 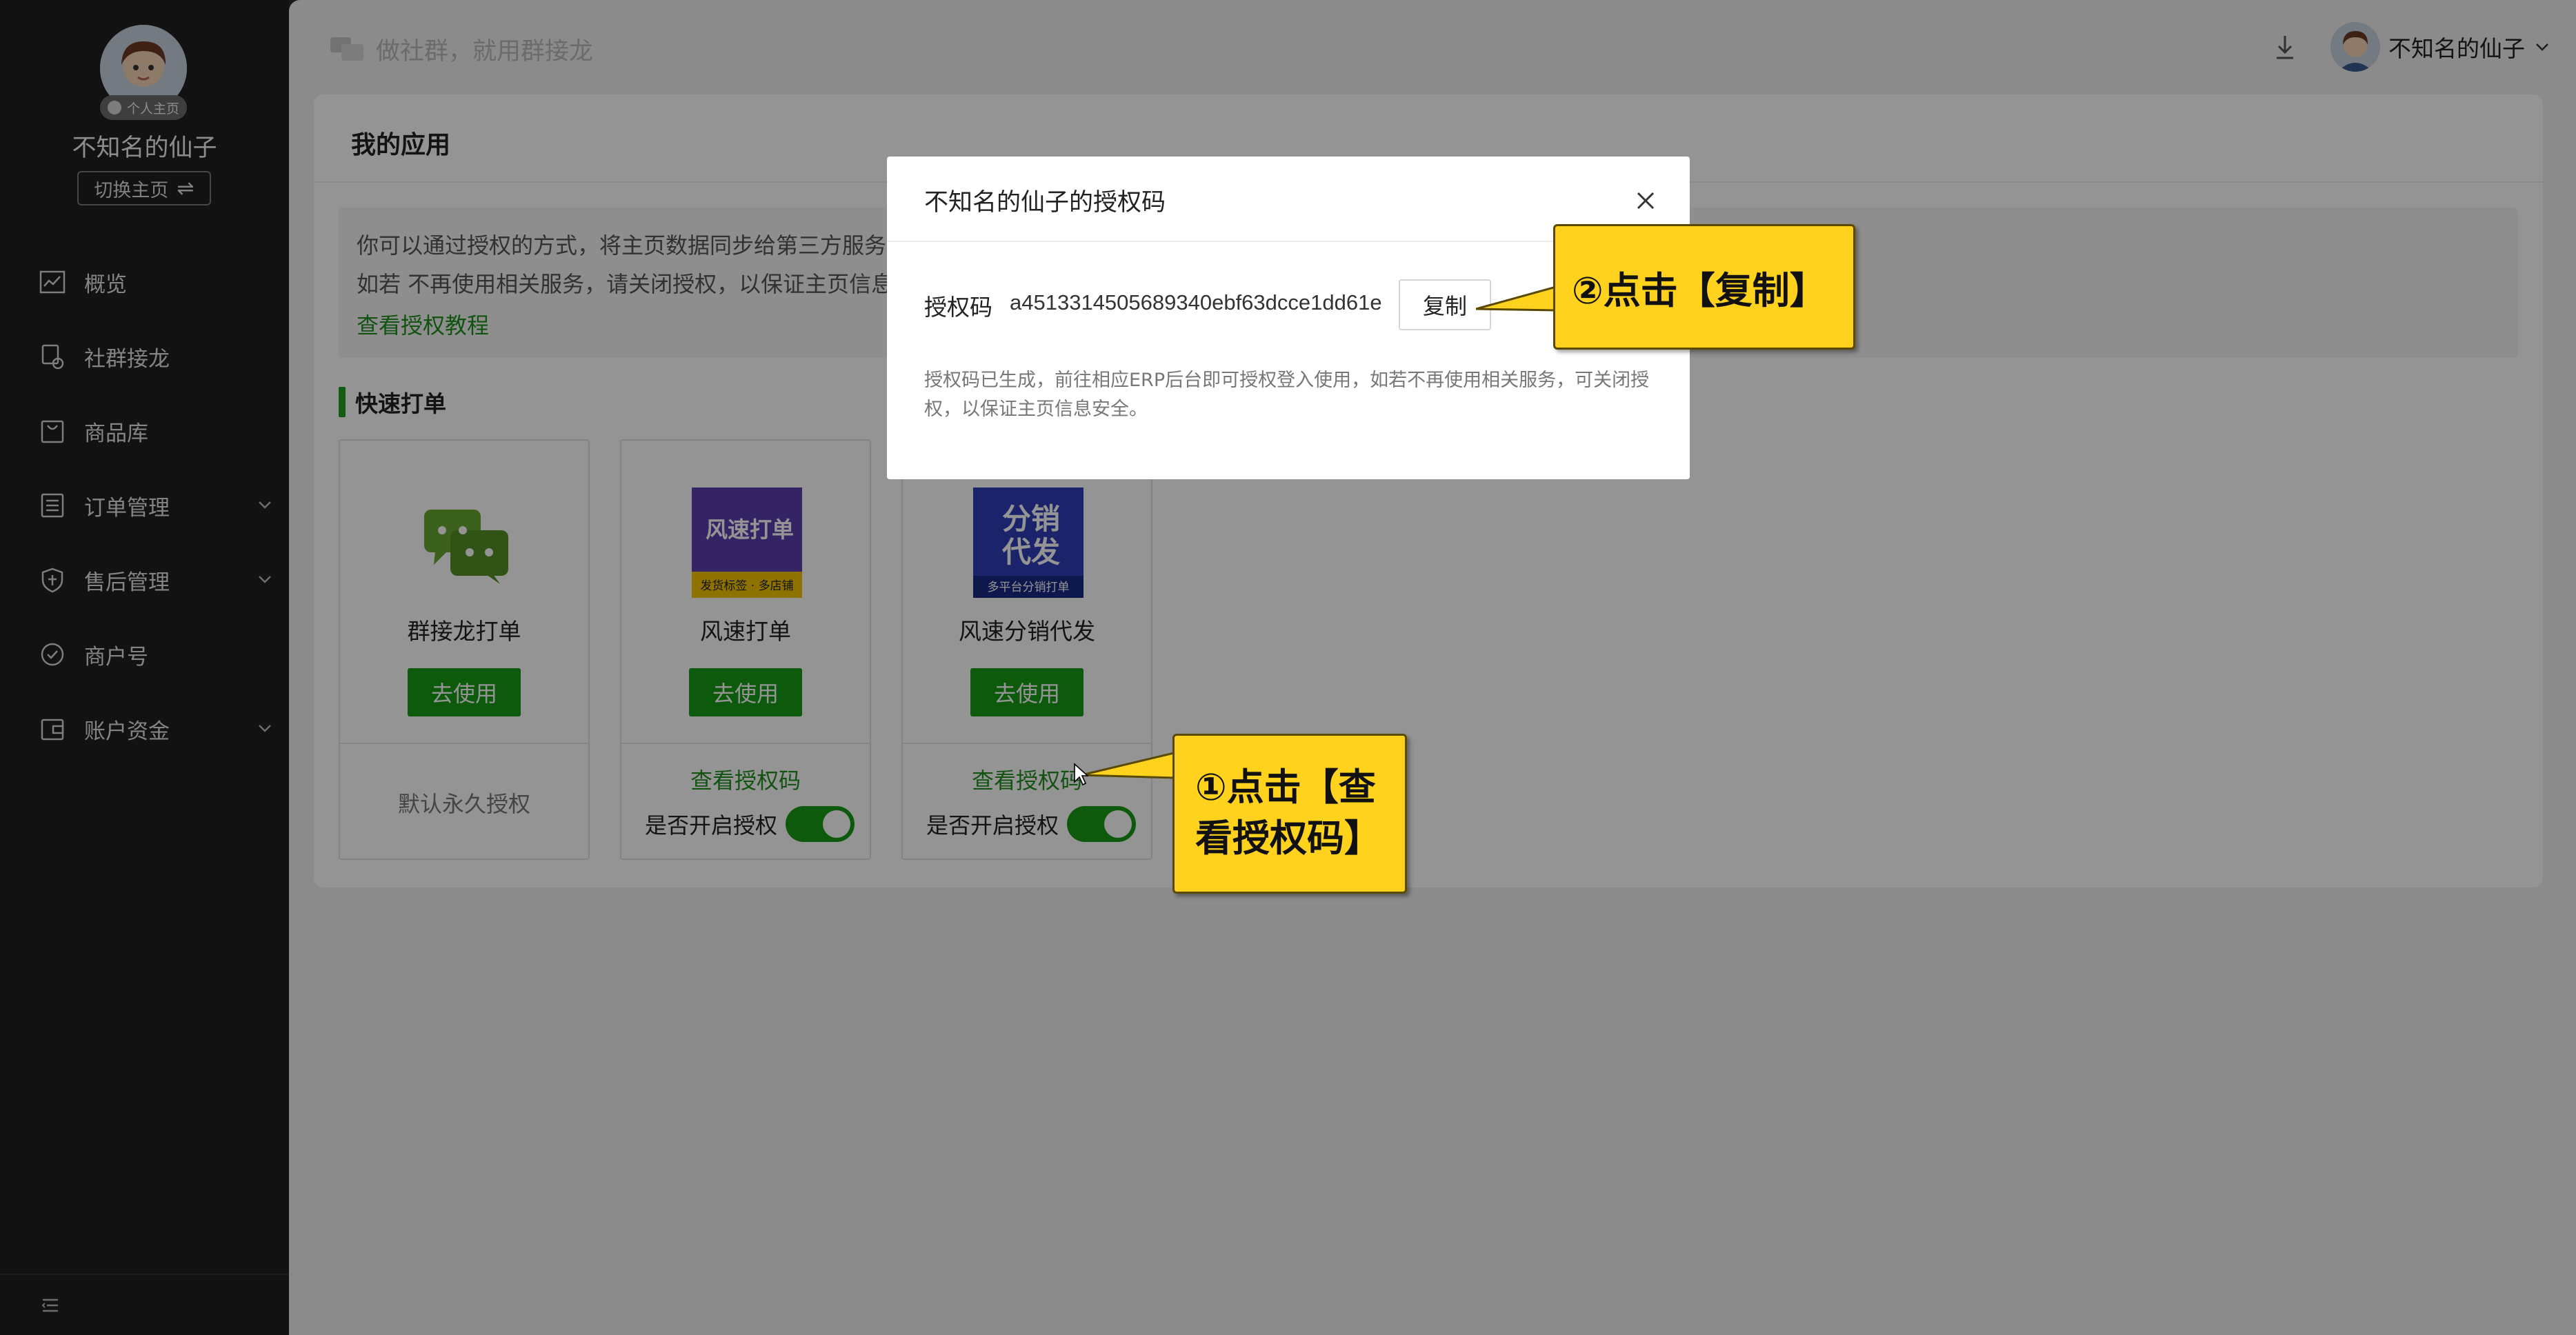 I want to click on mouse-cursor-icon, so click(x=1081, y=775).